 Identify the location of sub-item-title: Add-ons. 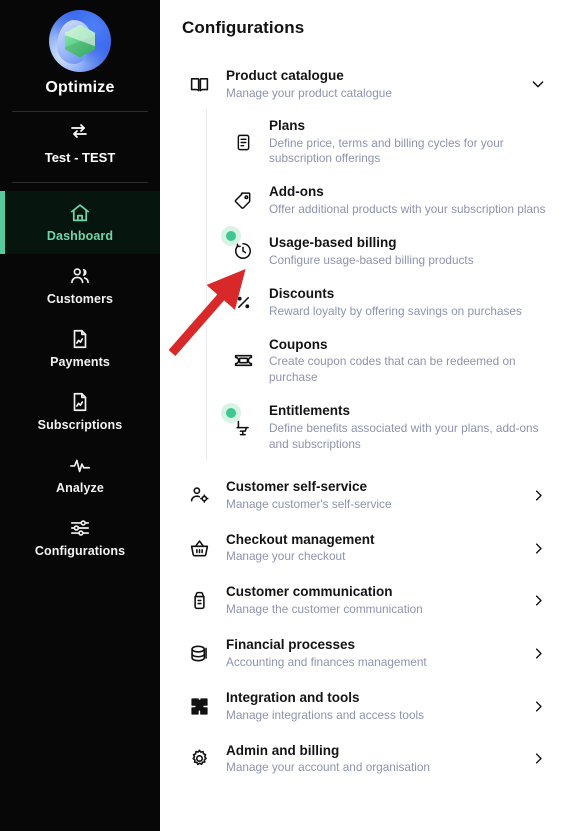
(296, 192).